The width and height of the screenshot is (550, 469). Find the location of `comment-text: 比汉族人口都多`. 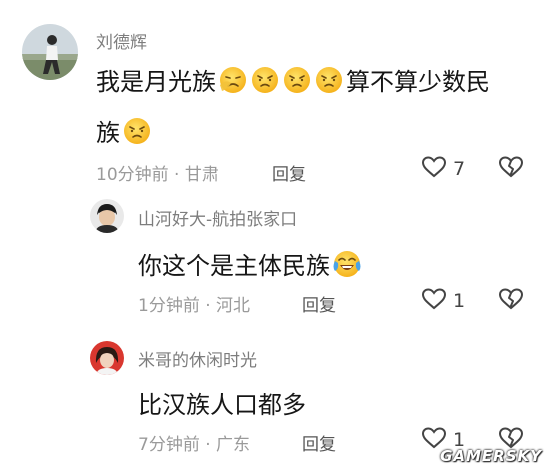

comment-text: 比汉族人口都多 is located at coordinates (222, 405).